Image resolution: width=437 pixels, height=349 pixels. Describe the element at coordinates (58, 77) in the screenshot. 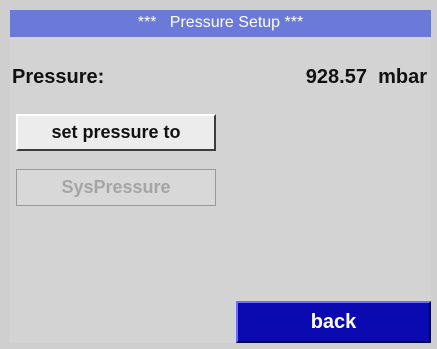

I see `pressure-label: Pressure:` at that location.